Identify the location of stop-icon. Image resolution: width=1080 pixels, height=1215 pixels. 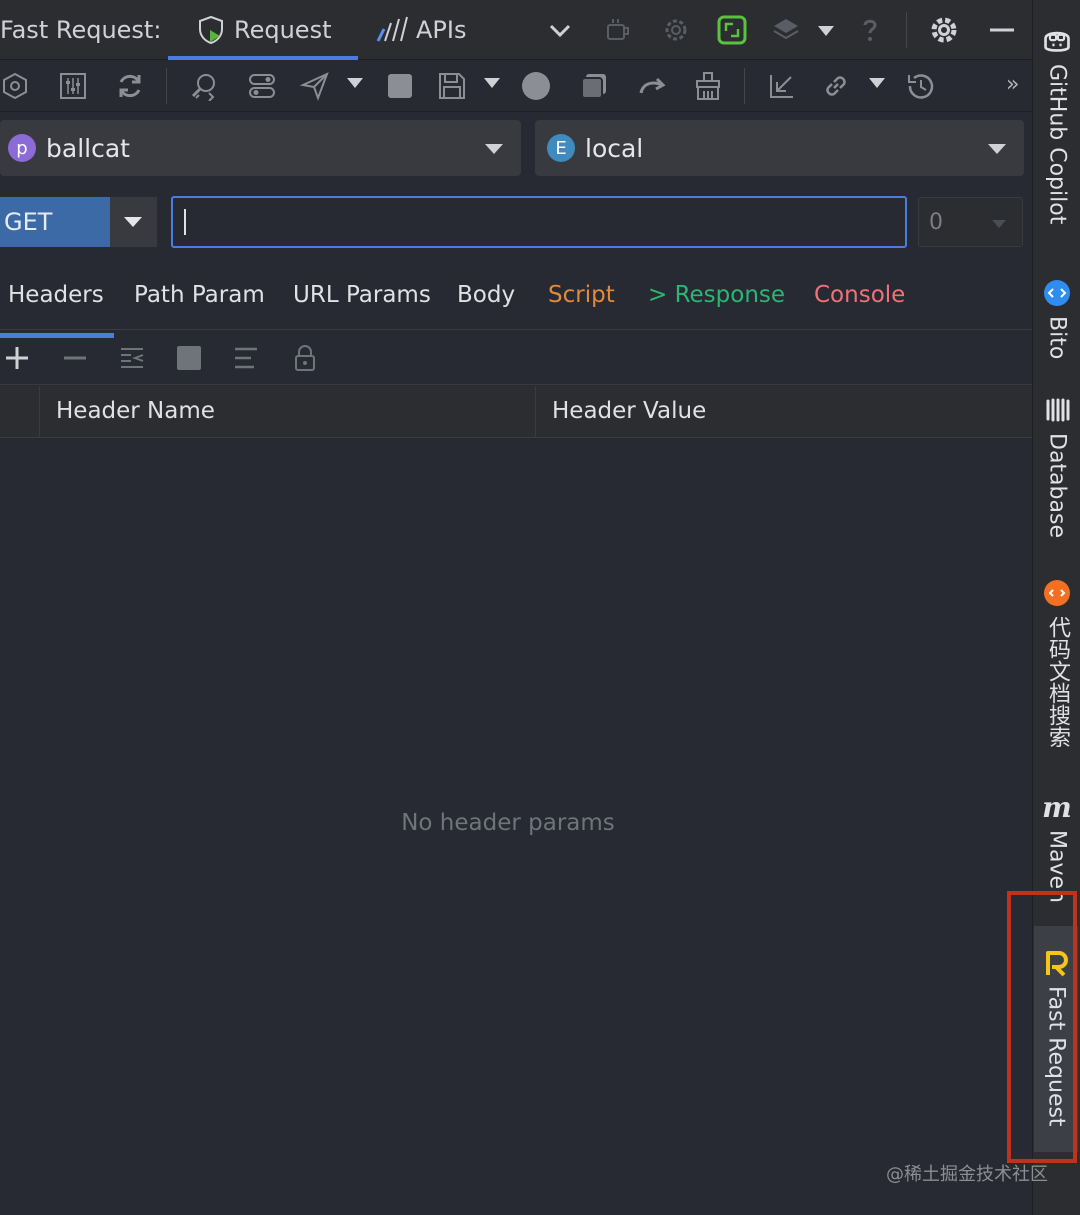
(400, 86).